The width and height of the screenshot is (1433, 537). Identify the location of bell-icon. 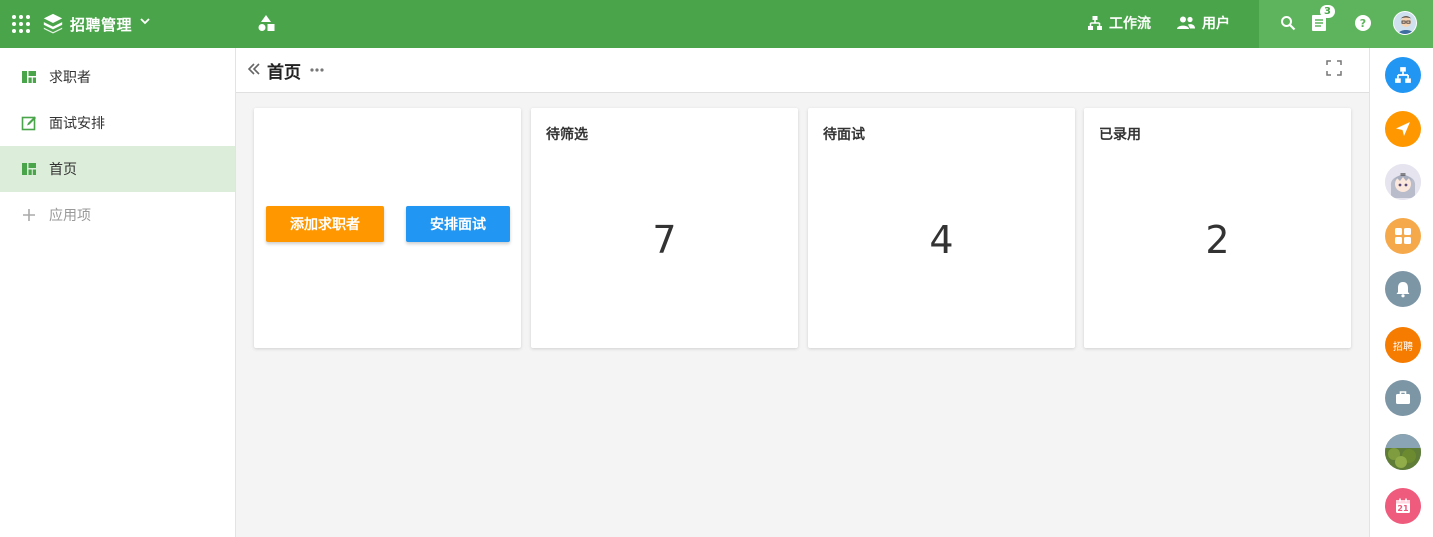
(1403, 289).